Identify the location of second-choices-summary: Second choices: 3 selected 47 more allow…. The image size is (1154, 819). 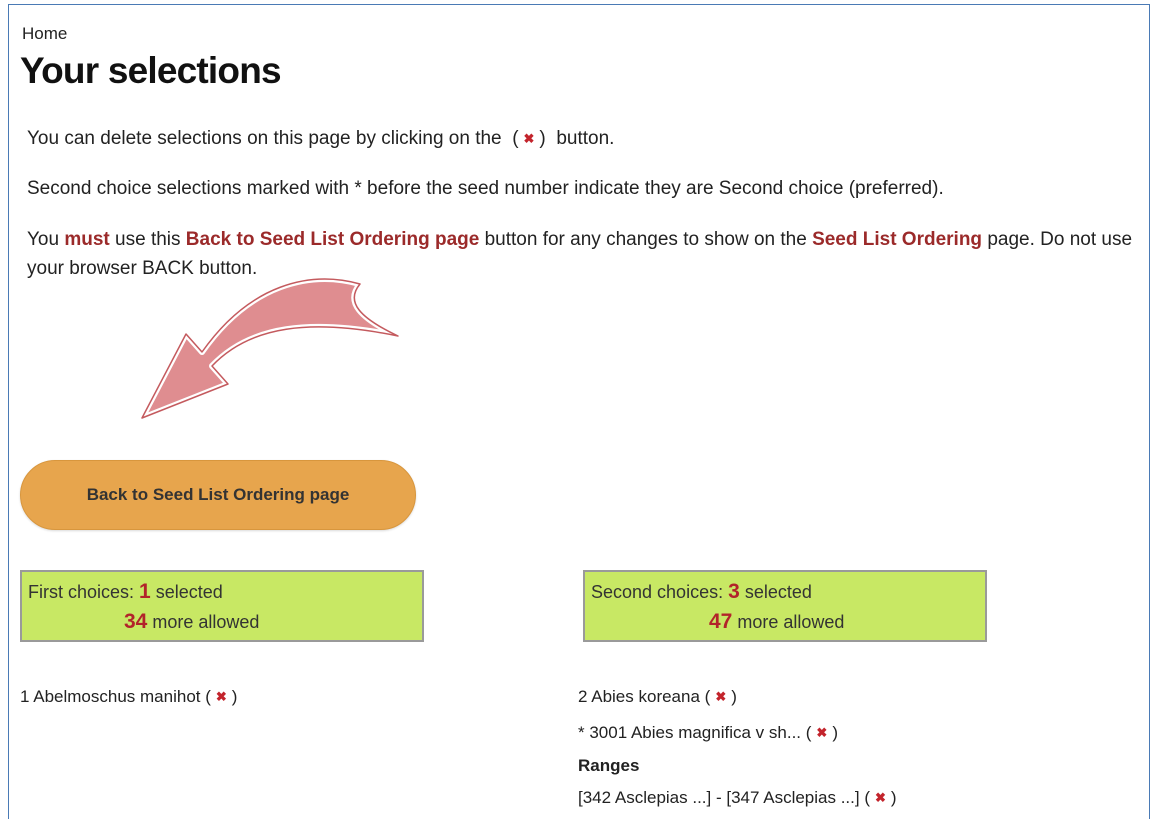
(785, 606).